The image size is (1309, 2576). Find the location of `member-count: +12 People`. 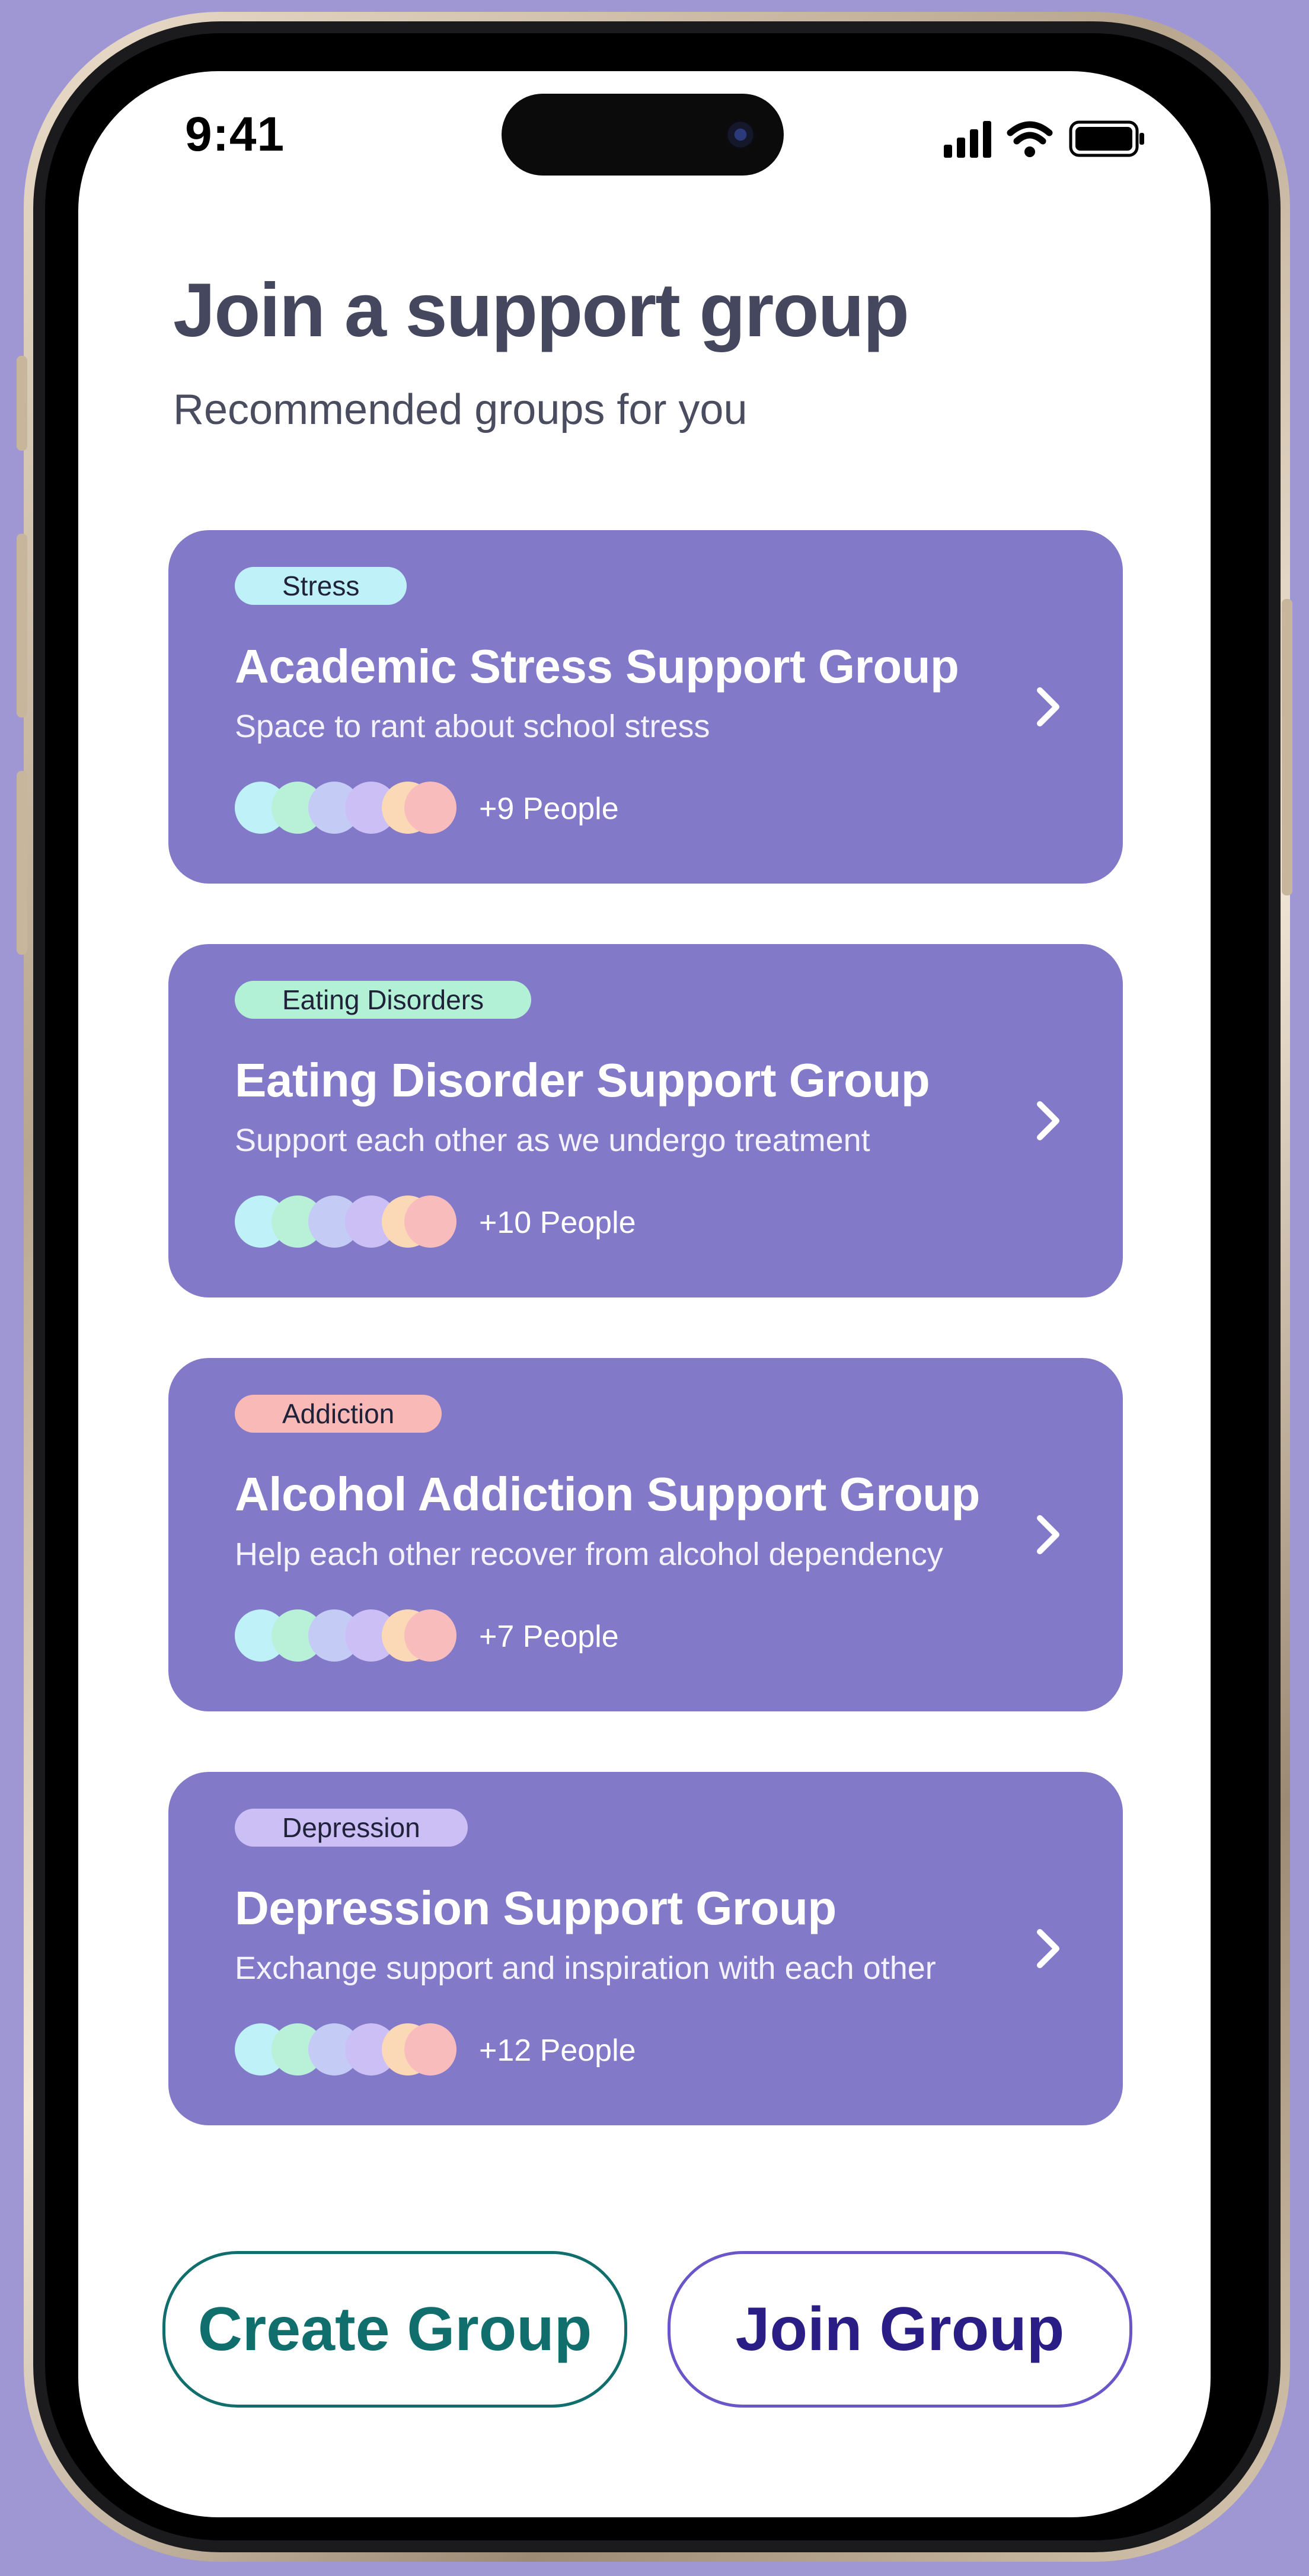

member-count: +12 People is located at coordinates (557, 2050).